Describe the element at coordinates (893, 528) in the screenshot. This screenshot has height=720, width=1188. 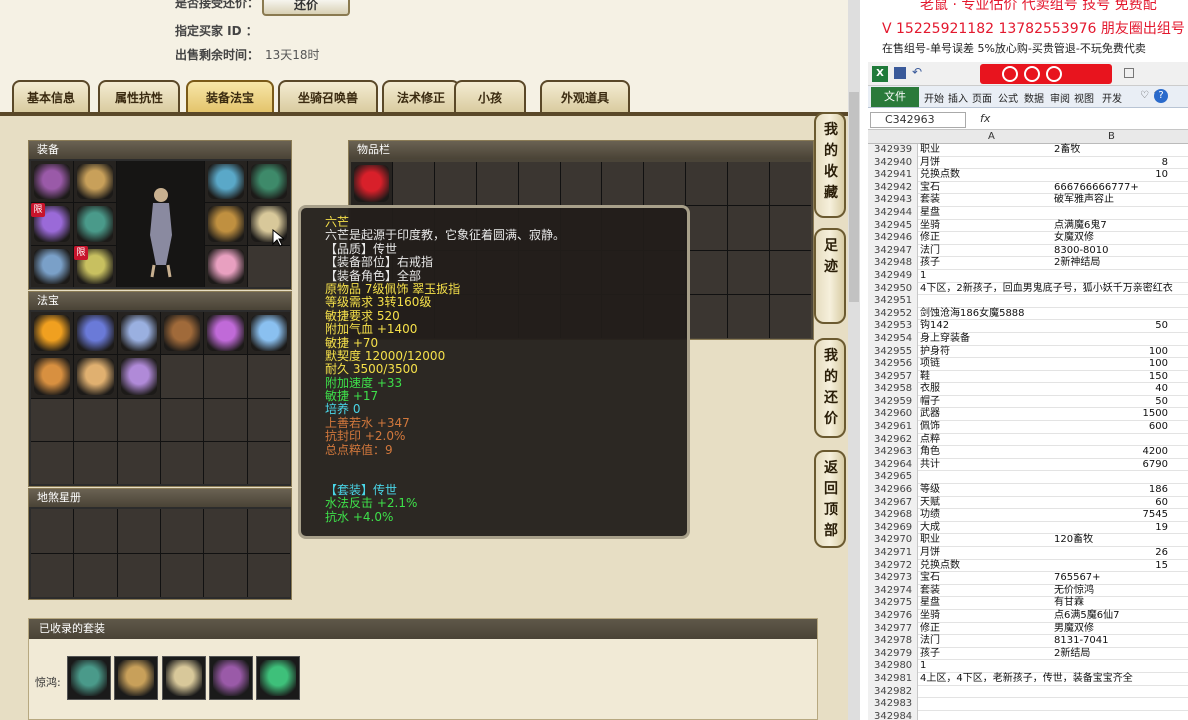
I see `row-number: 342969` at that location.